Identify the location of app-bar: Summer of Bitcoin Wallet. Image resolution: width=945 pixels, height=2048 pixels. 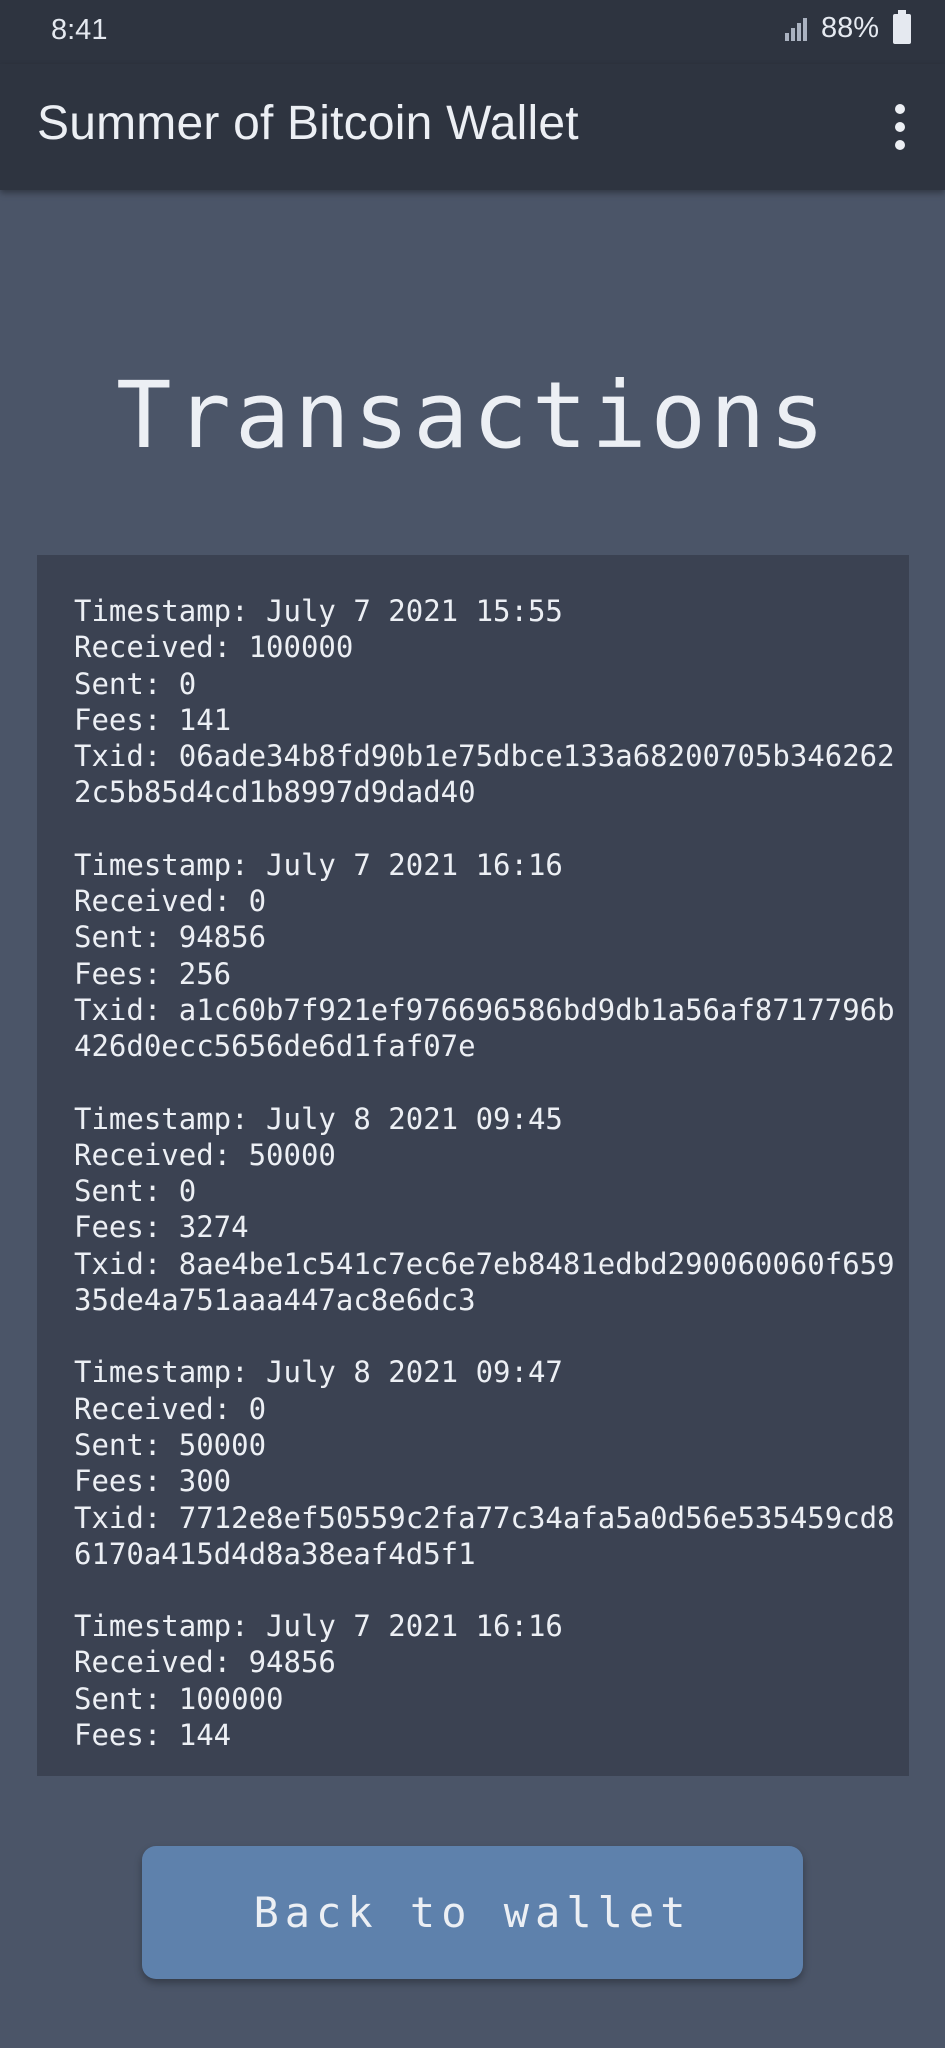
(472, 127).